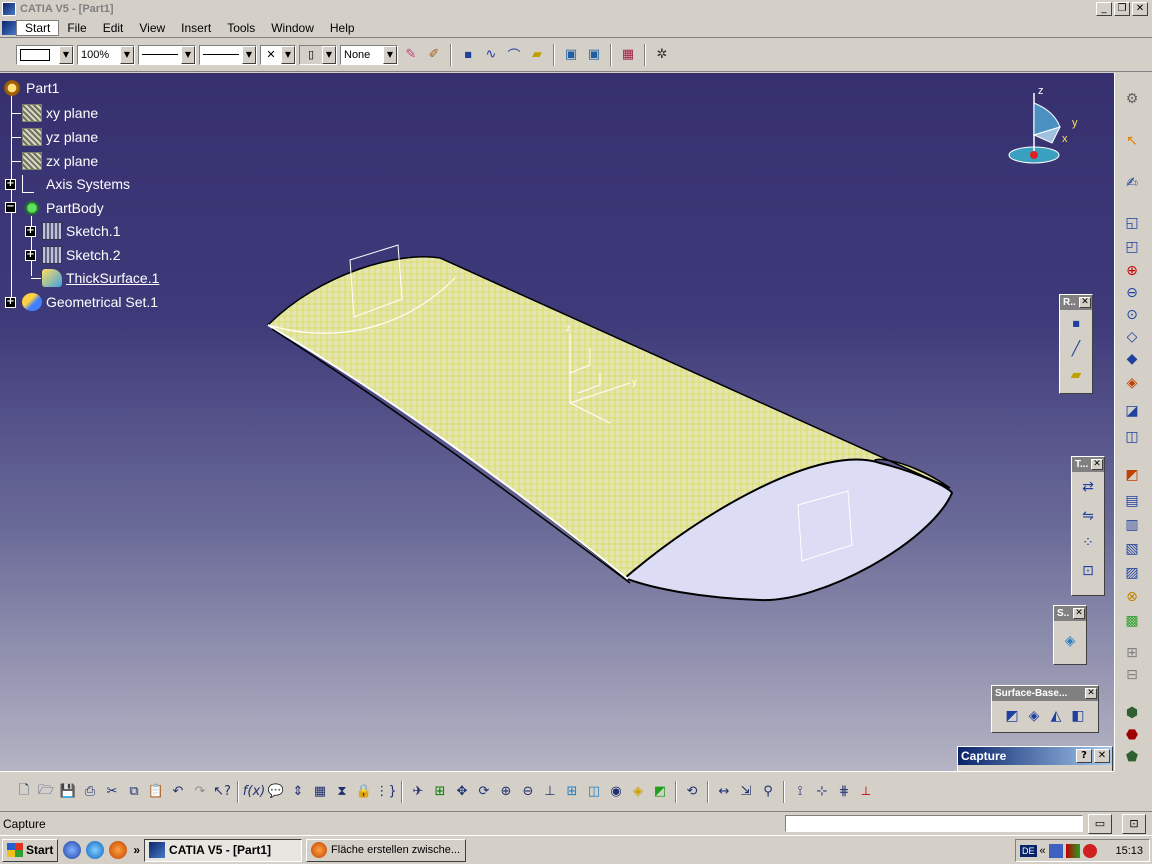  What do you see at coordinates (63, 208) in the screenshot?
I see `tree-node-partbody: PartBody` at bounding box center [63, 208].